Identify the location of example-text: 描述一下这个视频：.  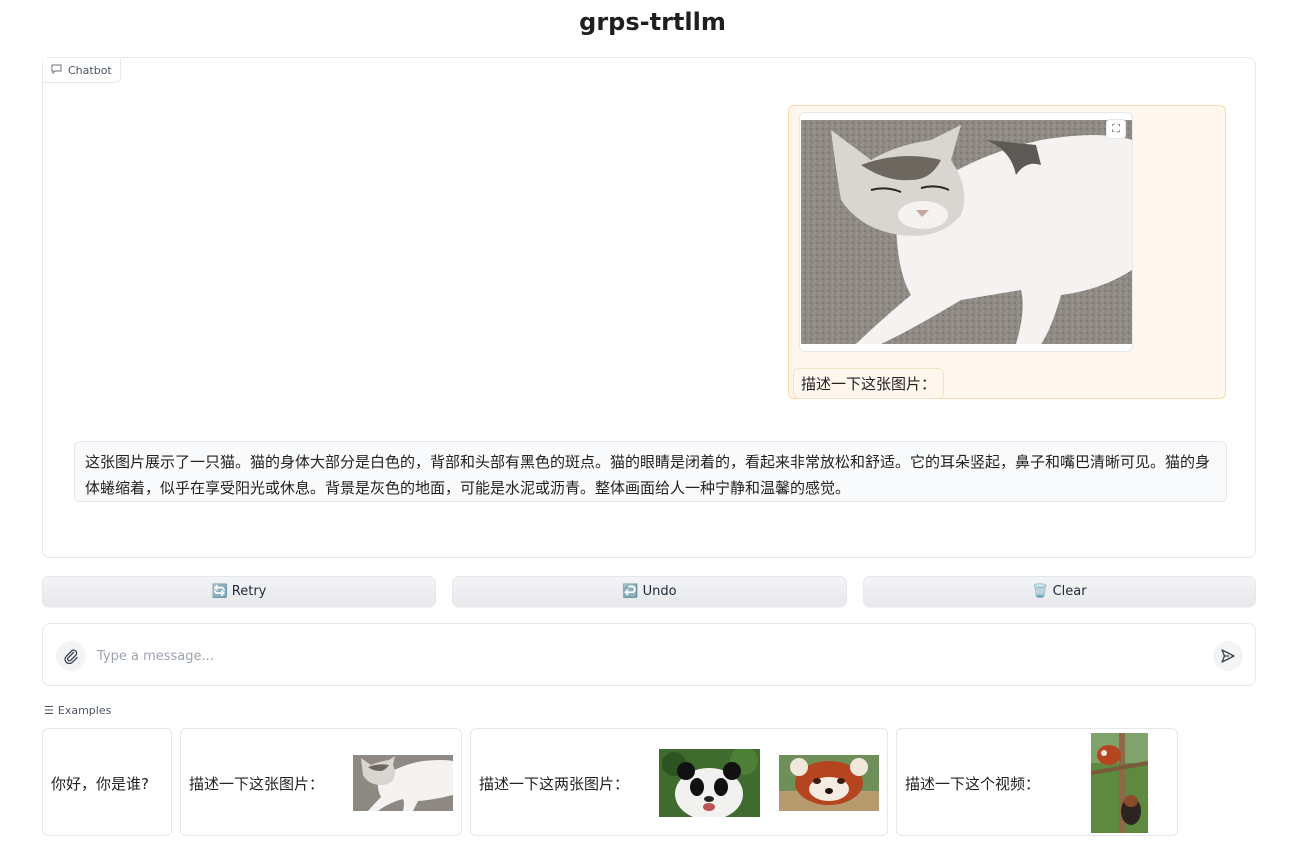
(973, 784).